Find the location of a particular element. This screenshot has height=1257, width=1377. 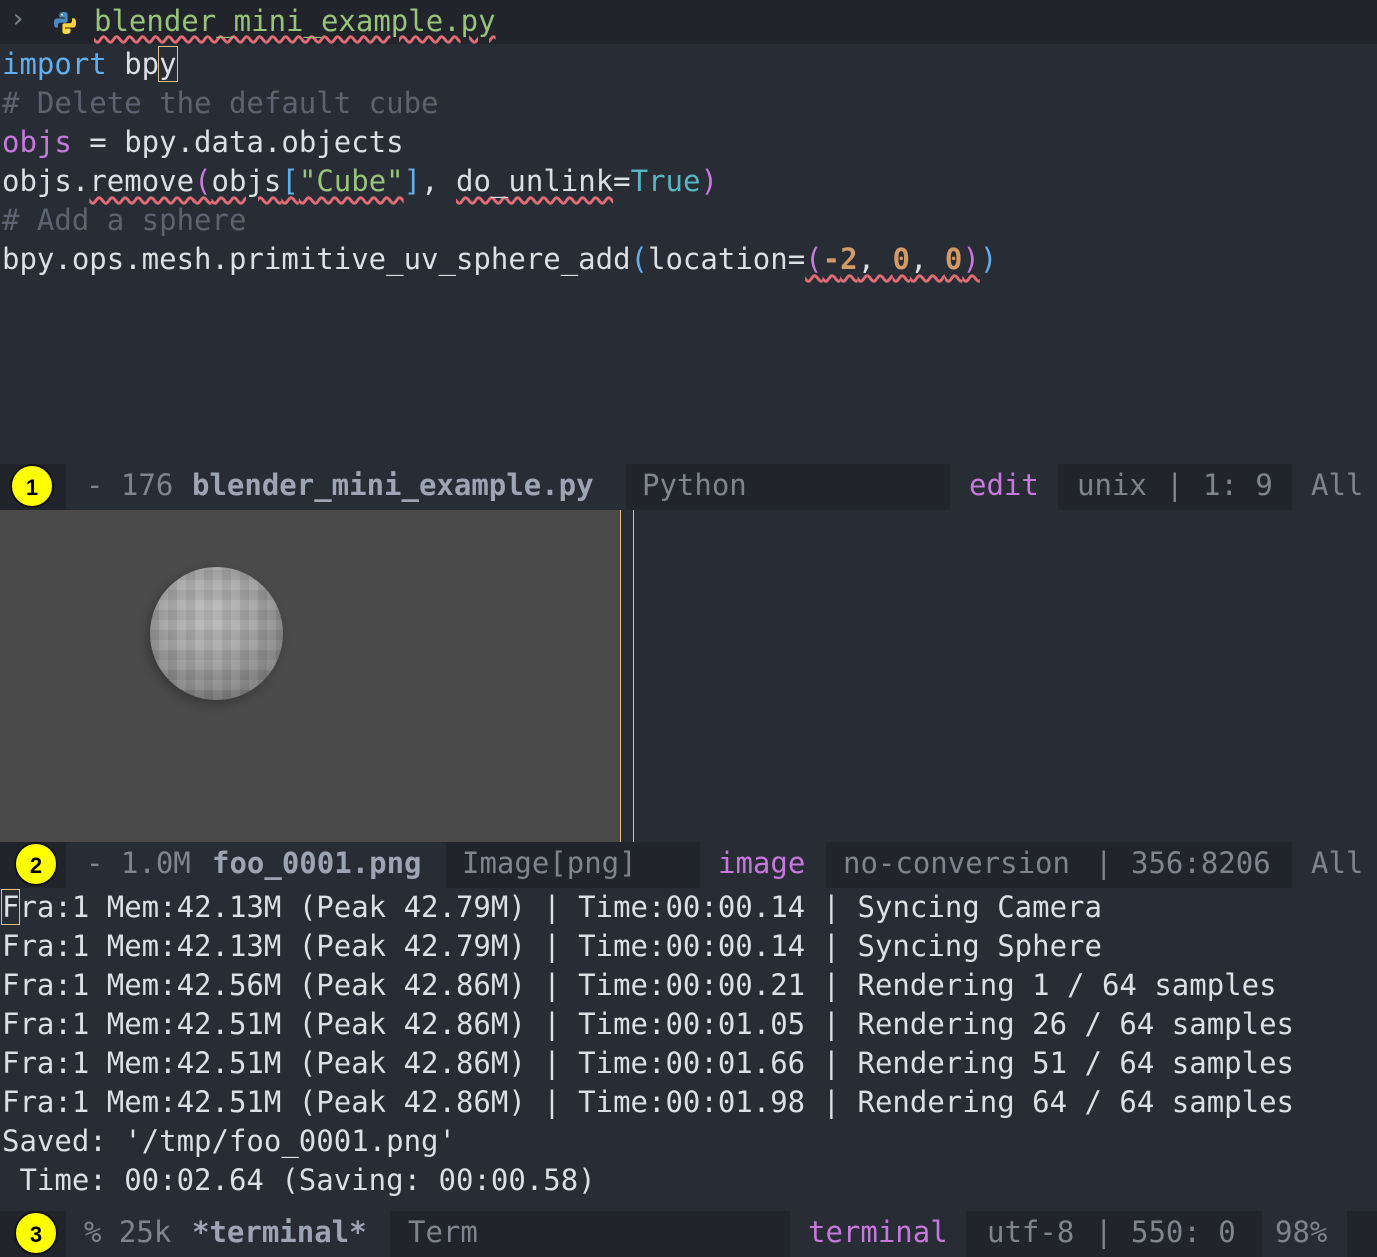

modeline-major-mode: Term is located at coordinates (443, 1232).